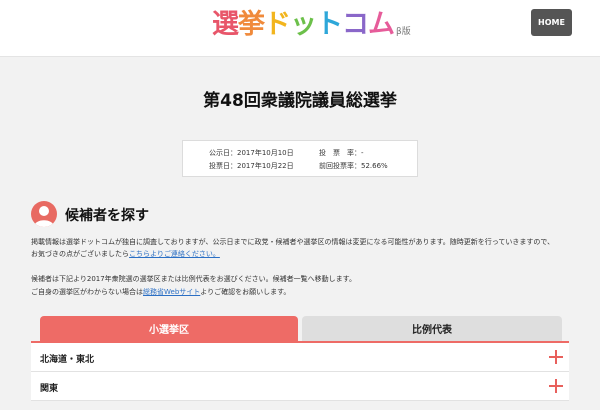 The width and height of the screenshot is (600, 410). What do you see at coordinates (87, 292) in the screenshot?
I see `instruction-prefix: ご自身の選挙区がわからない場合は` at bounding box center [87, 292].